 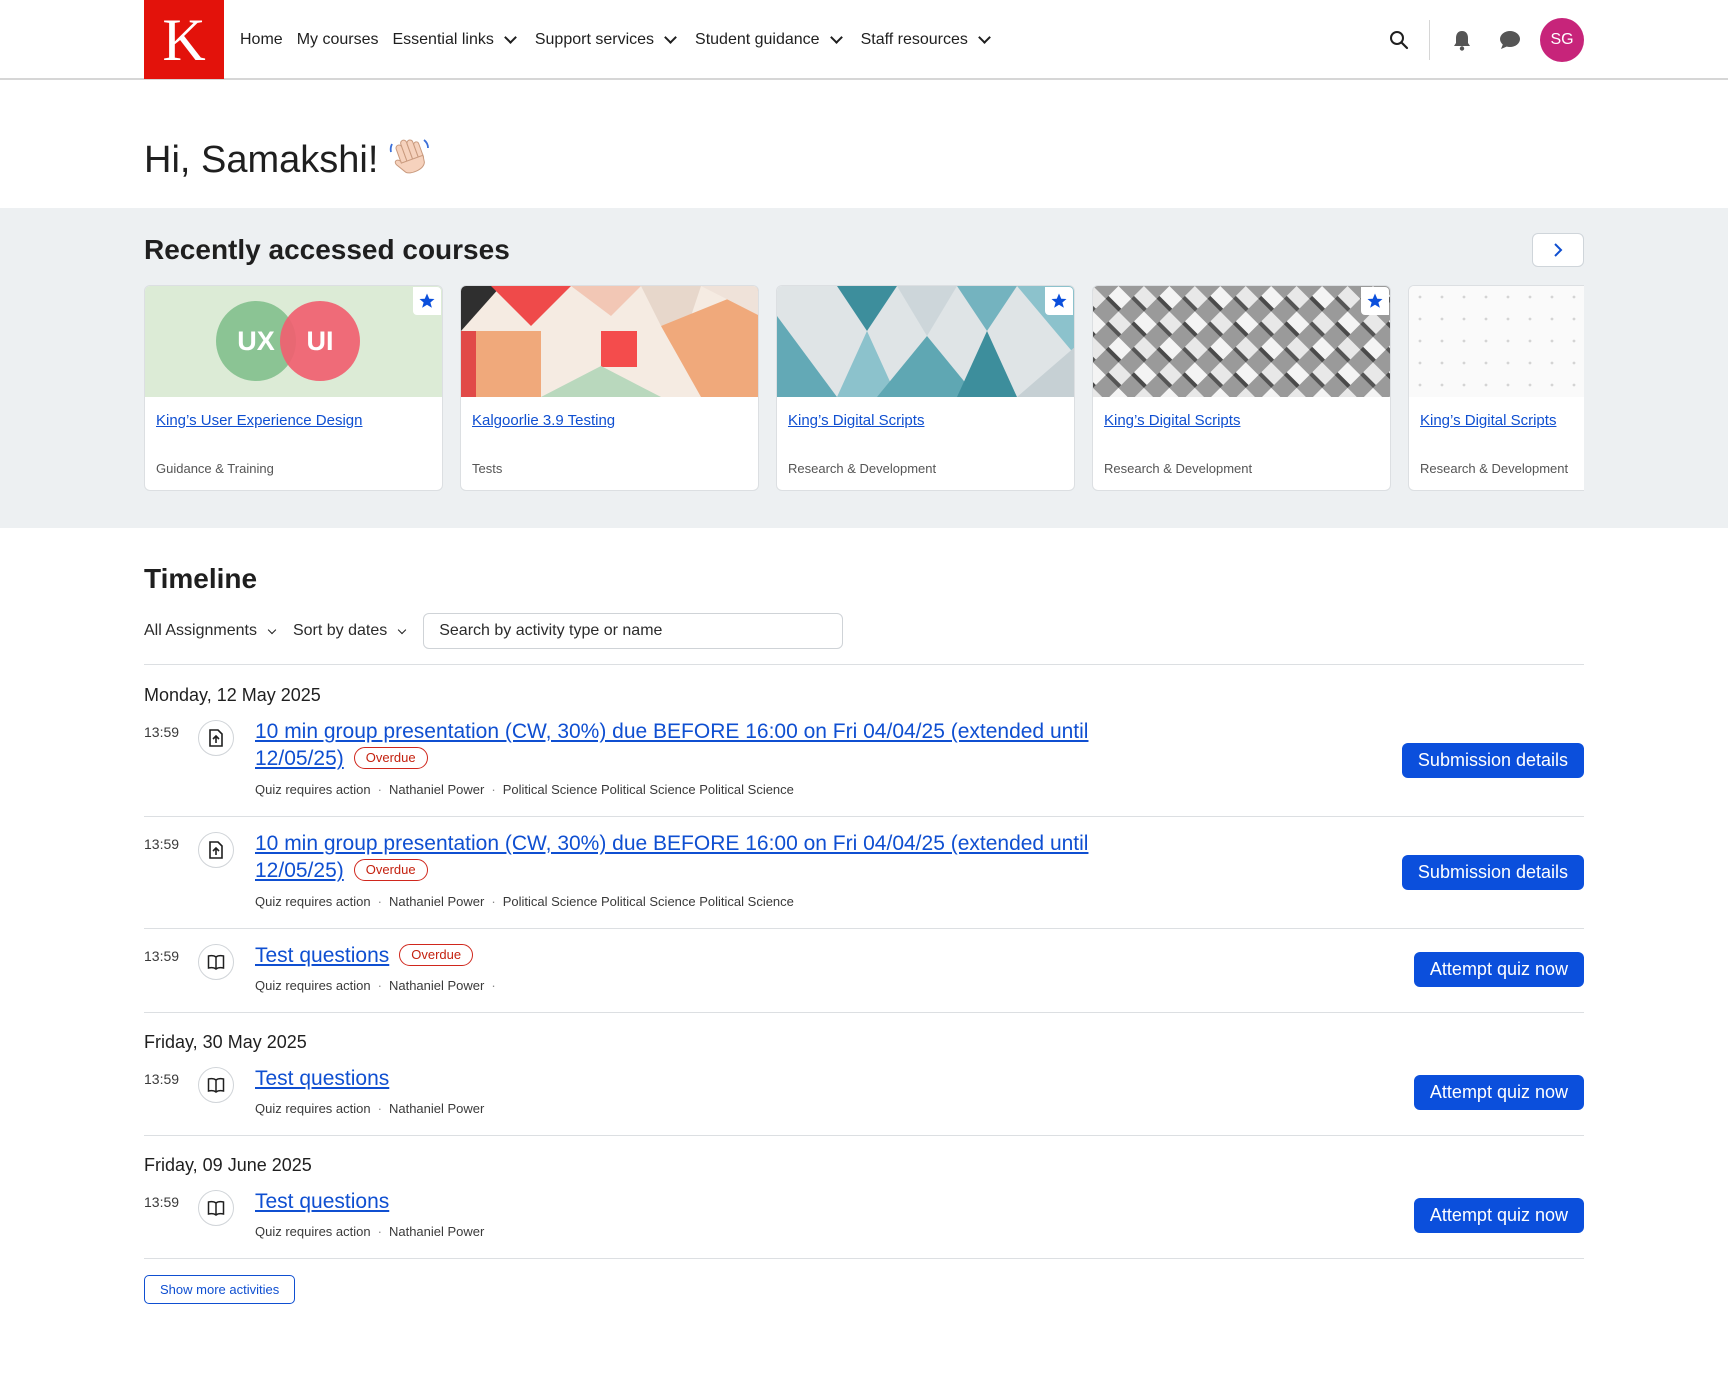 I want to click on venn-left-label: UX, so click(x=256, y=341).